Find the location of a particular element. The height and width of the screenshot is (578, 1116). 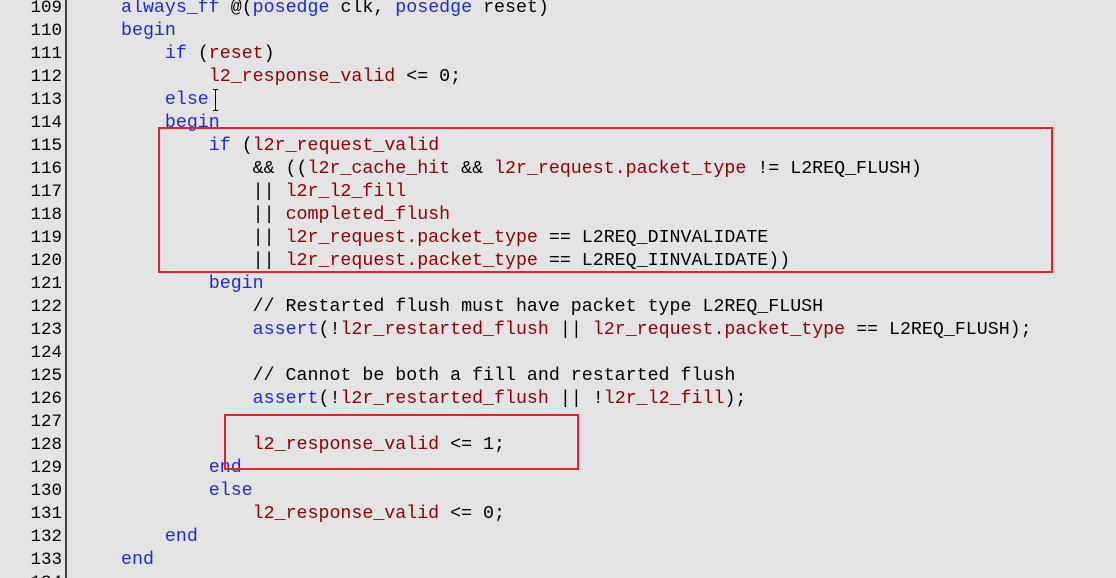

code-line: l2_response_valid <= 1; is located at coordinates (313, 445).